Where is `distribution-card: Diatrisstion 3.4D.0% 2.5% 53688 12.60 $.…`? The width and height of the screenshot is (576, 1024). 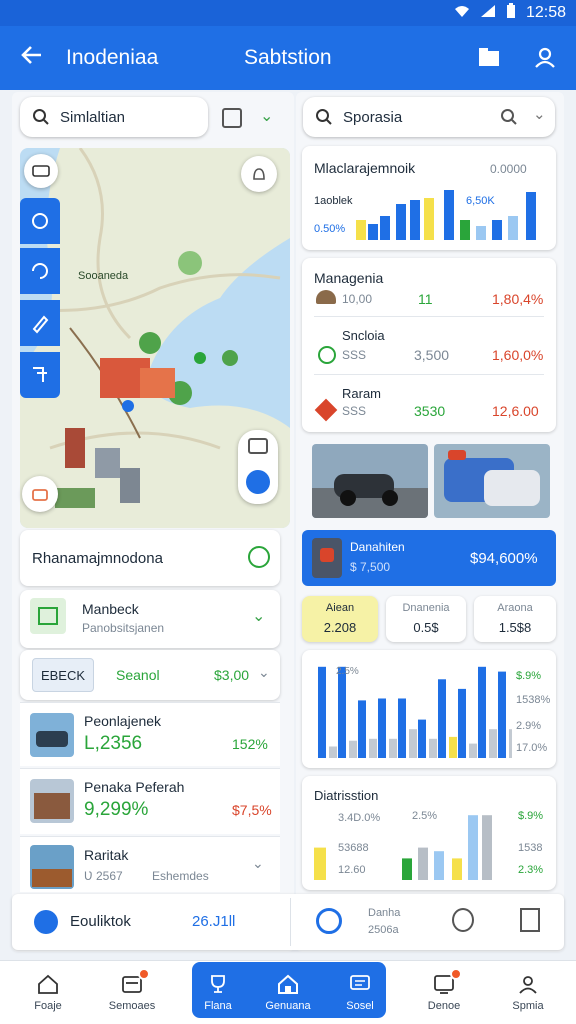
distribution-card: Diatrisstion 3.4D.0% 2.5% 53688 12.60 $.… is located at coordinates (429, 833).